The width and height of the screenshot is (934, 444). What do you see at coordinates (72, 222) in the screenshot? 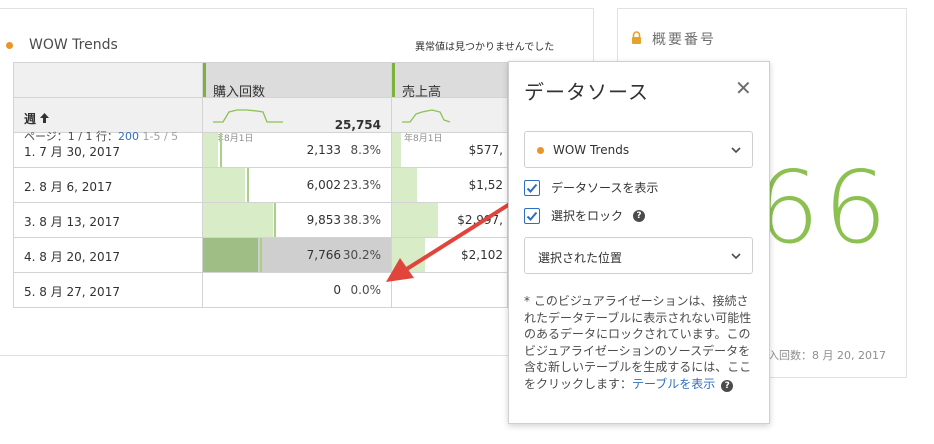
I see `row-label: 3. 8 月 13, 2017` at bounding box center [72, 222].